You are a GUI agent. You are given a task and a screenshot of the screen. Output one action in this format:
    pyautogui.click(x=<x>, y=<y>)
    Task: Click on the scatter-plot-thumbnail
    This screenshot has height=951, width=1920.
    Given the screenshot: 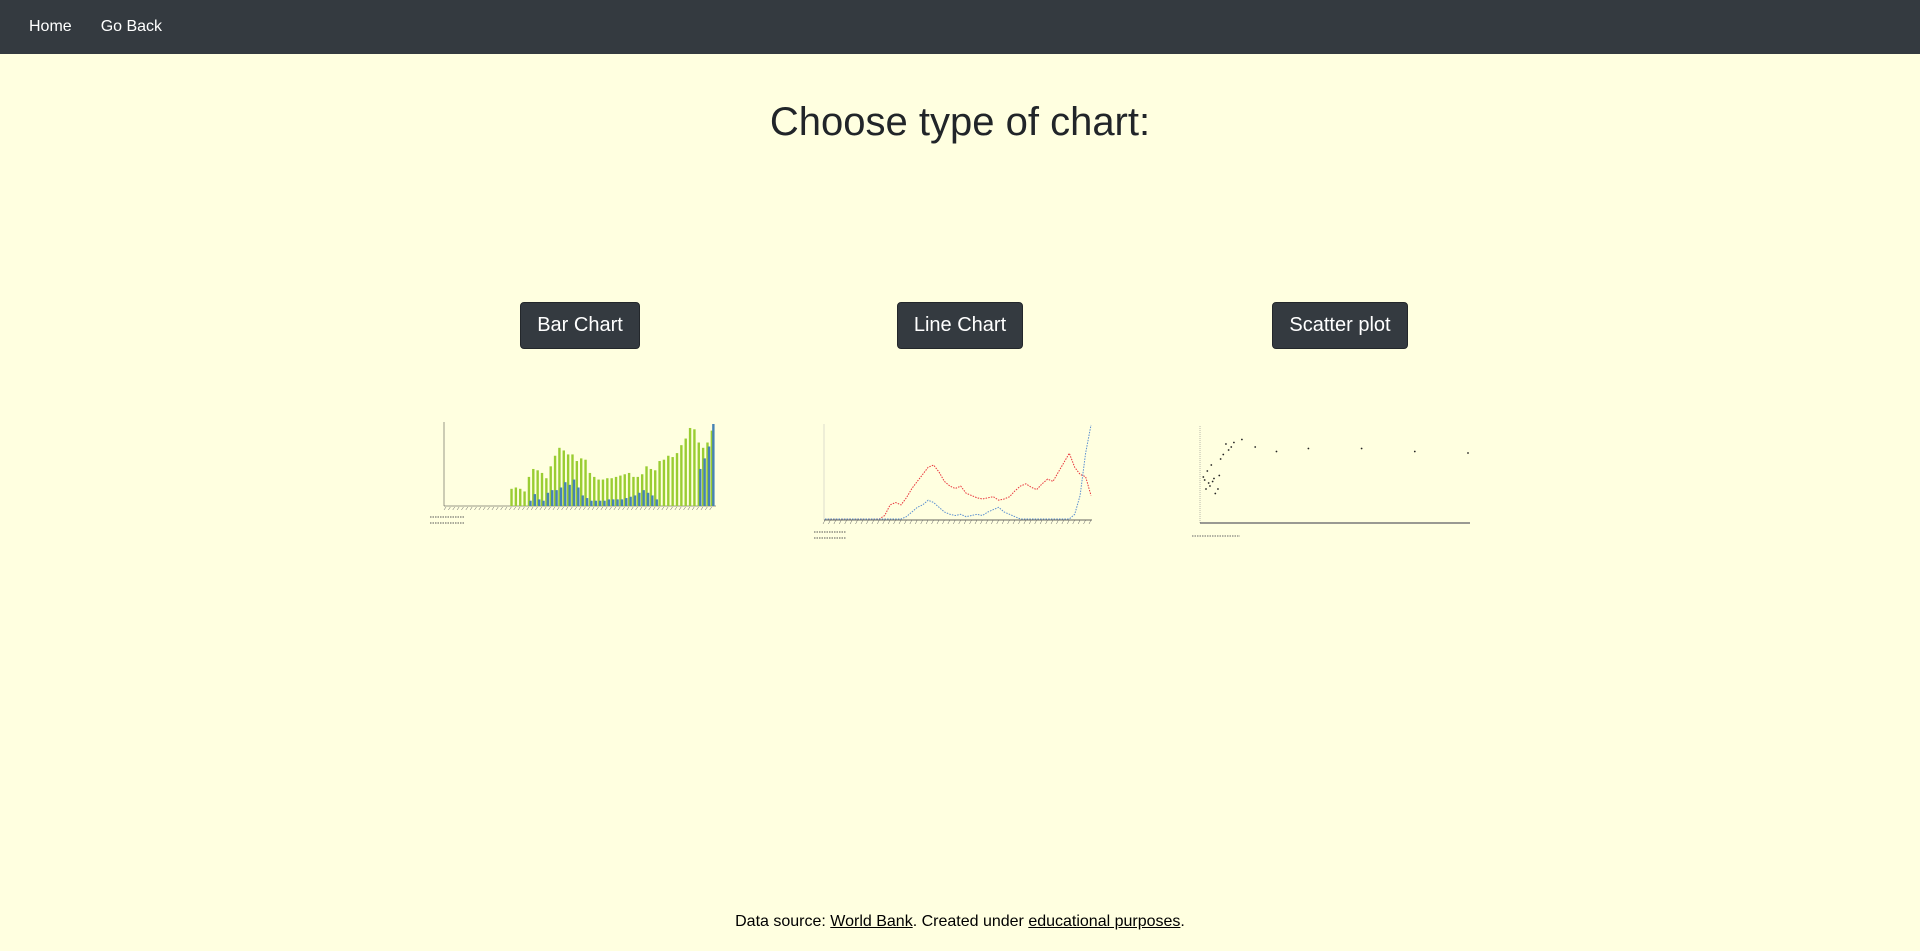 What is the action you would take?
    pyautogui.click(x=1332, y=482)
    